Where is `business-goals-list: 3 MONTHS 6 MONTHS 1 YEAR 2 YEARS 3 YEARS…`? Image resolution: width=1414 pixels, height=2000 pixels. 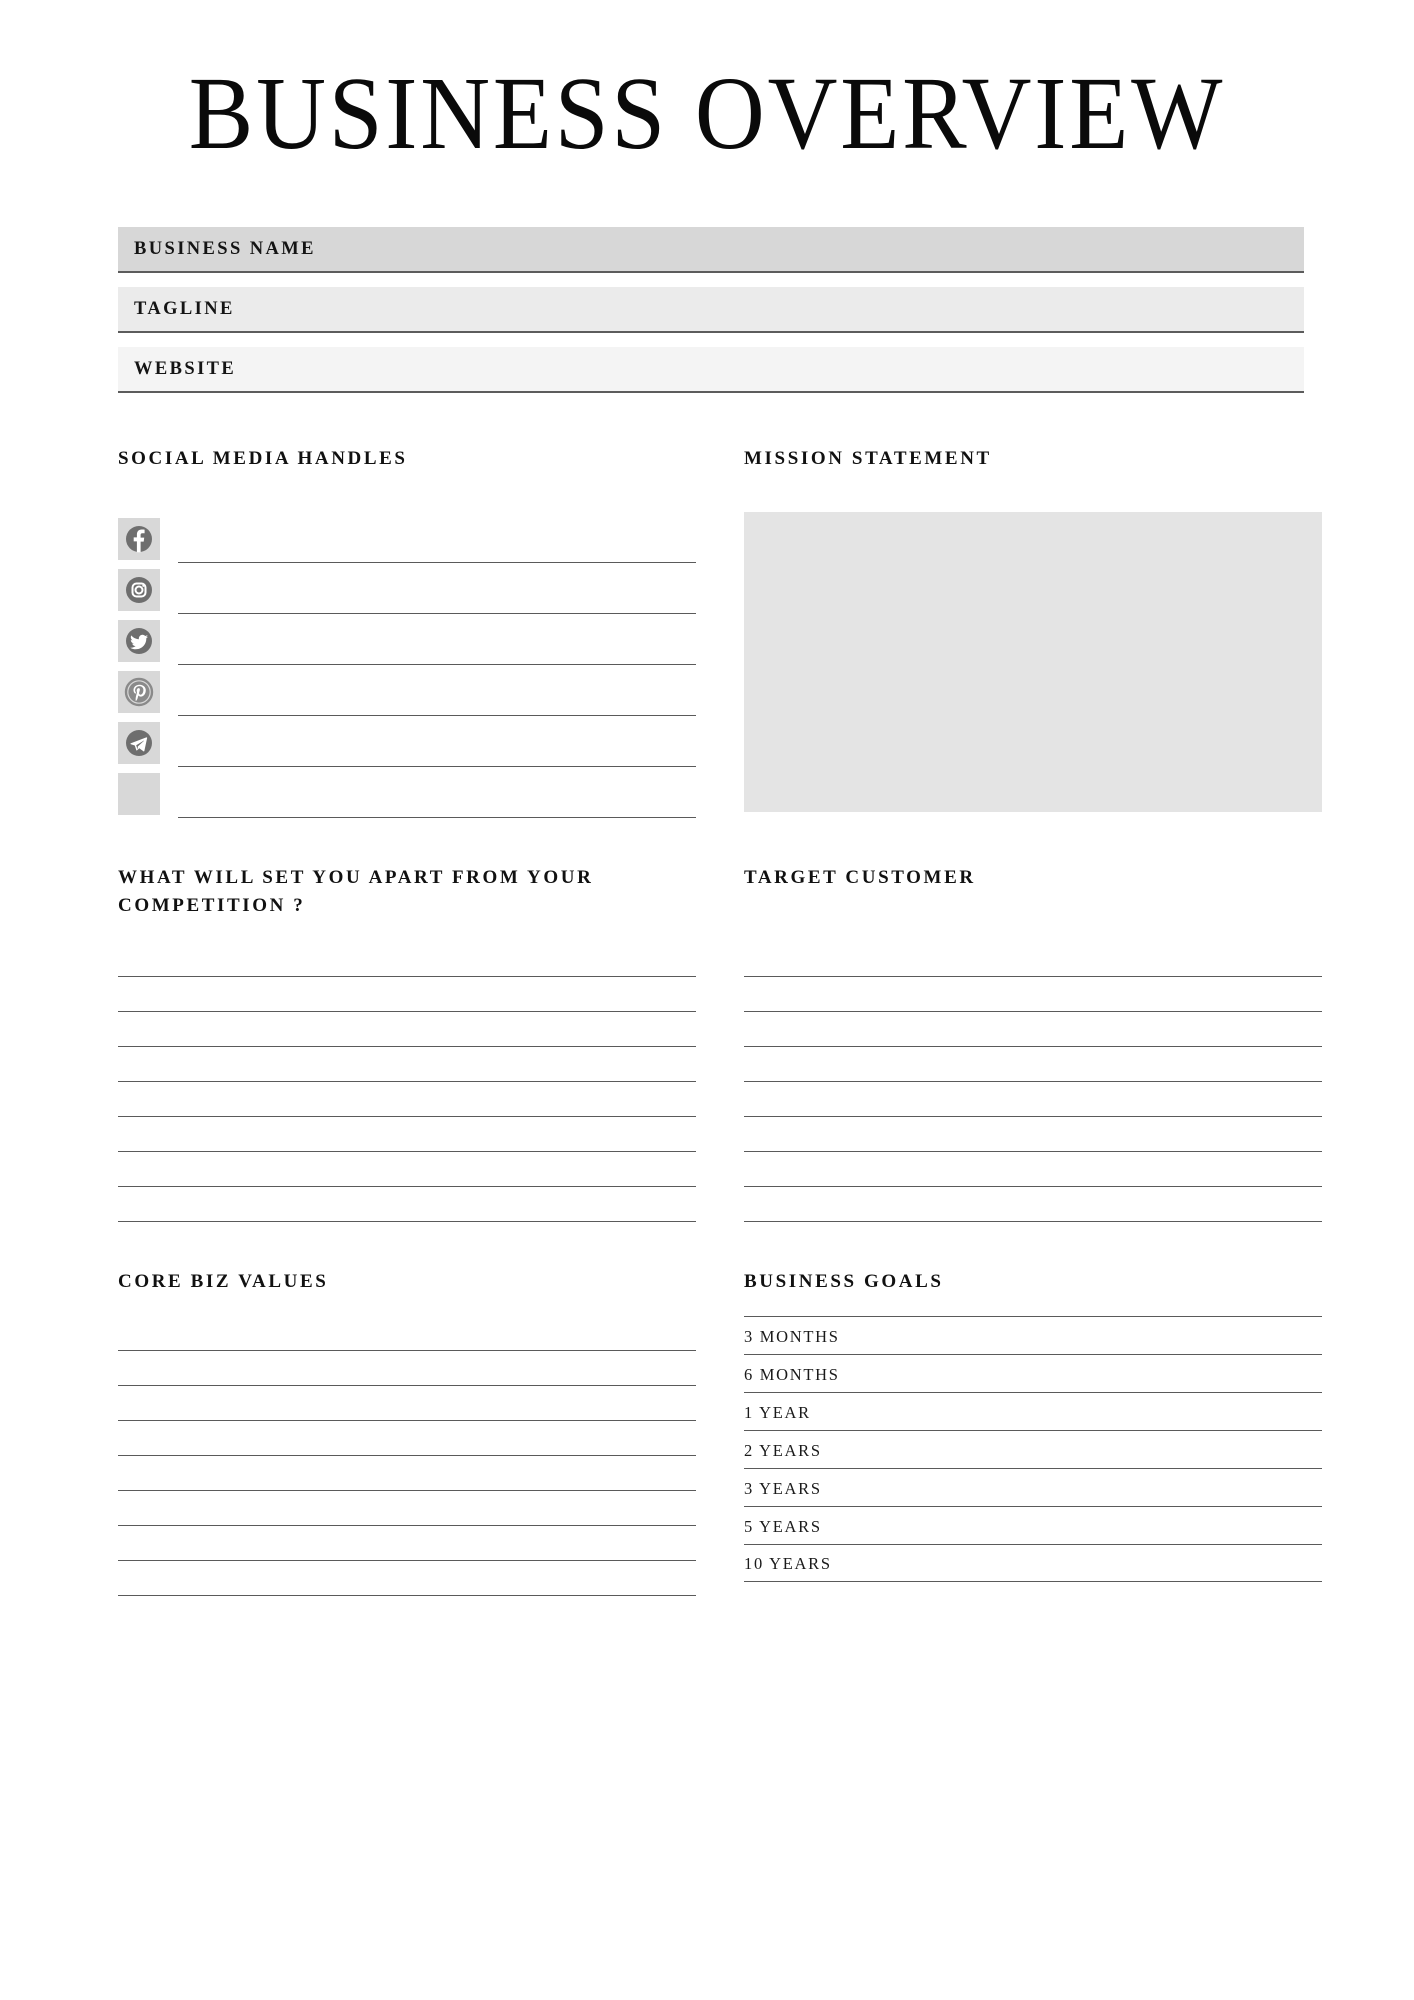
business-goals-list: 3 MONTHS 6 MONTHS 1 YEAR 2 YEARS 3 YEARS… is located at coordinates (1033, 1449).